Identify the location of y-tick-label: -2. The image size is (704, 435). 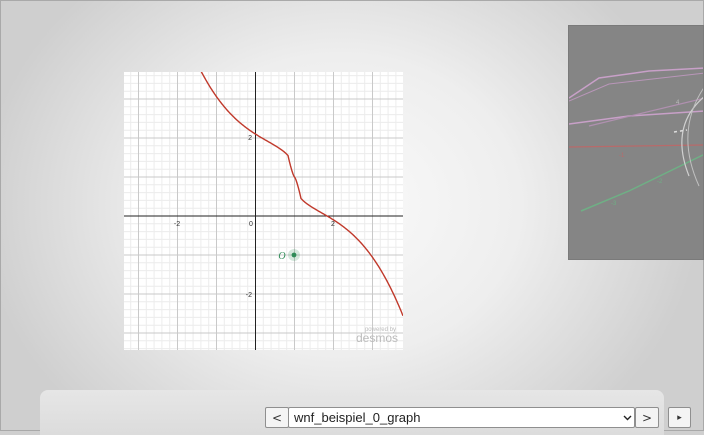
(249, 295).